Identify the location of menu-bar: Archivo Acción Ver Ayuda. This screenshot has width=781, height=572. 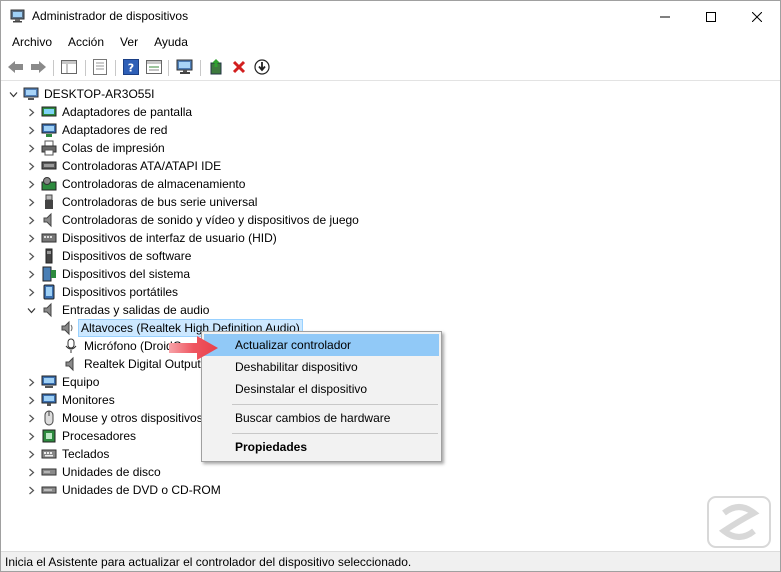
(390, 43).